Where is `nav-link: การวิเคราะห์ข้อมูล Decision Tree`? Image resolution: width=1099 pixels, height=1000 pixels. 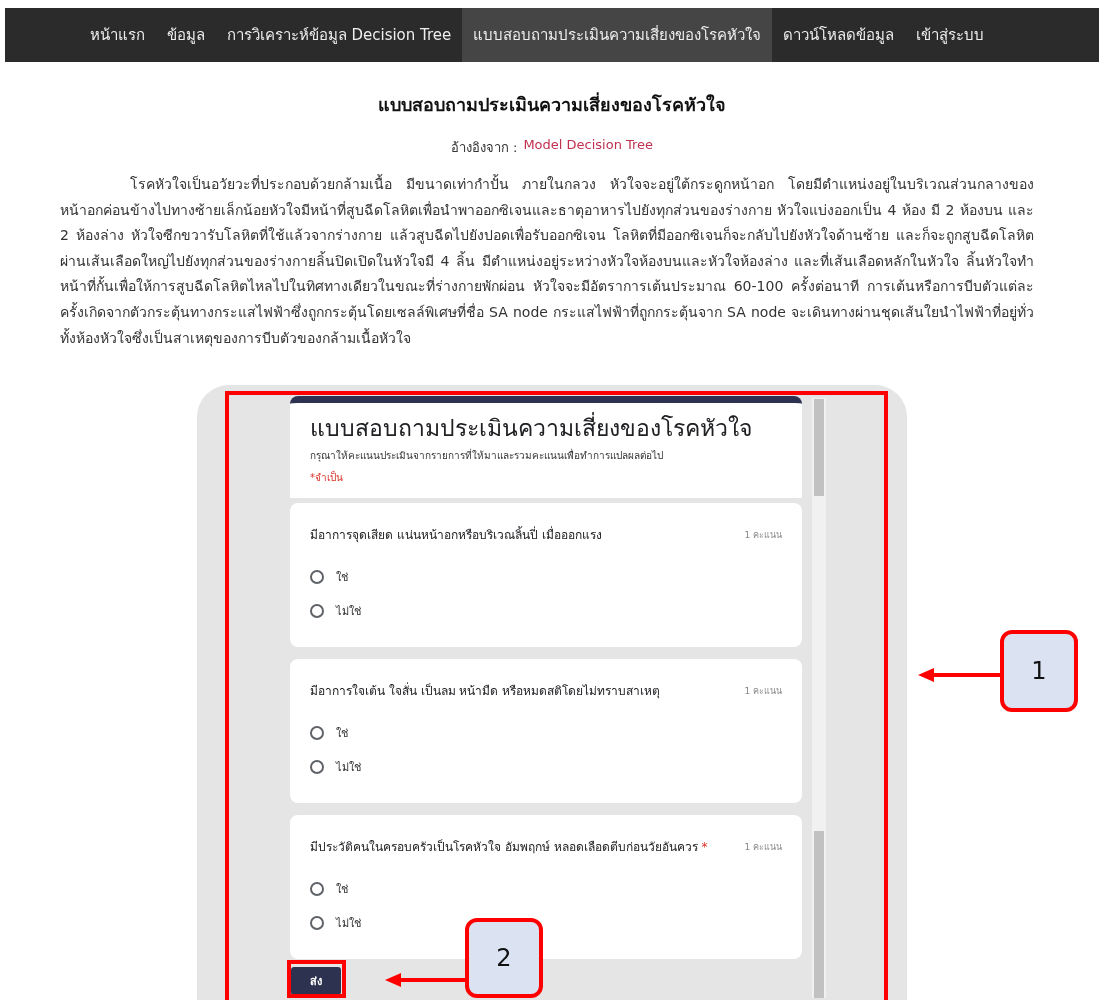
nav-link: การวิเคราะห์ข้อมูล Decision Tree is located at coordinates (339, 35).